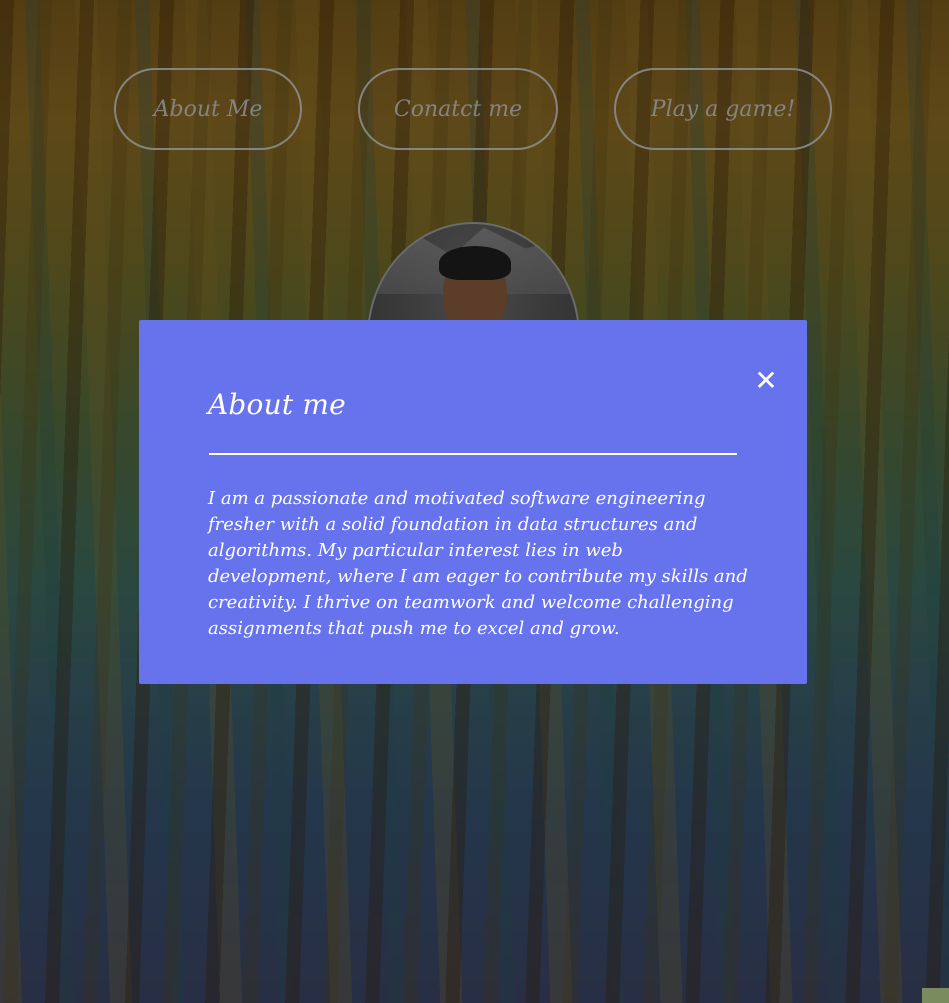 This screenshot has height=1003, width=949. I want to click on play-game-button: Play a game!, so click(723, 109).